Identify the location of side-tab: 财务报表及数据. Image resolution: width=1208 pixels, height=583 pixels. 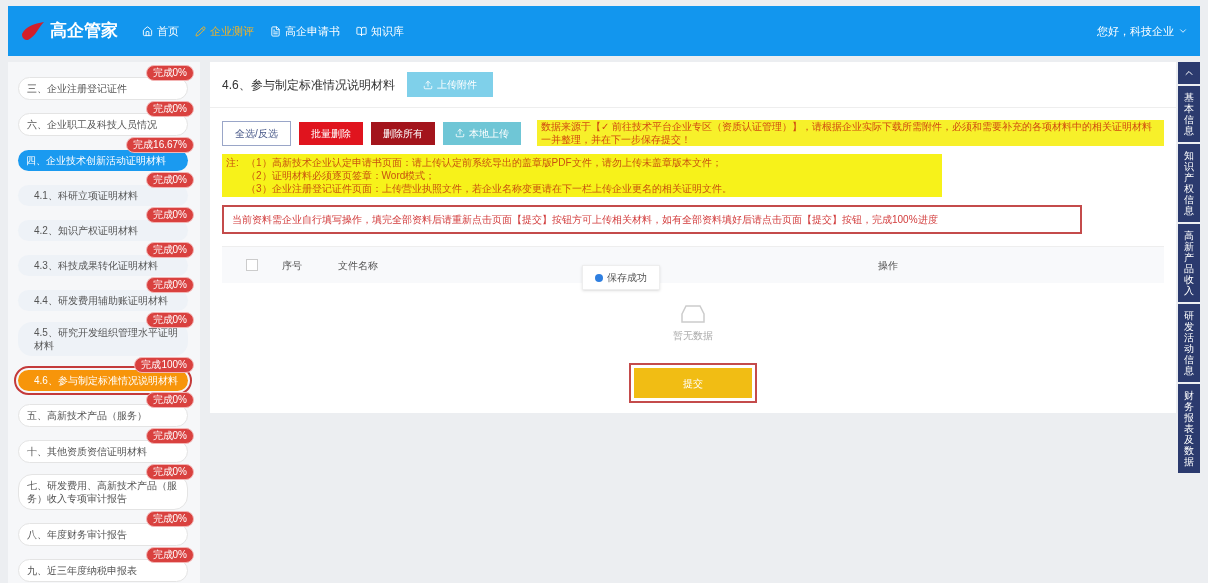
(1189, 428).